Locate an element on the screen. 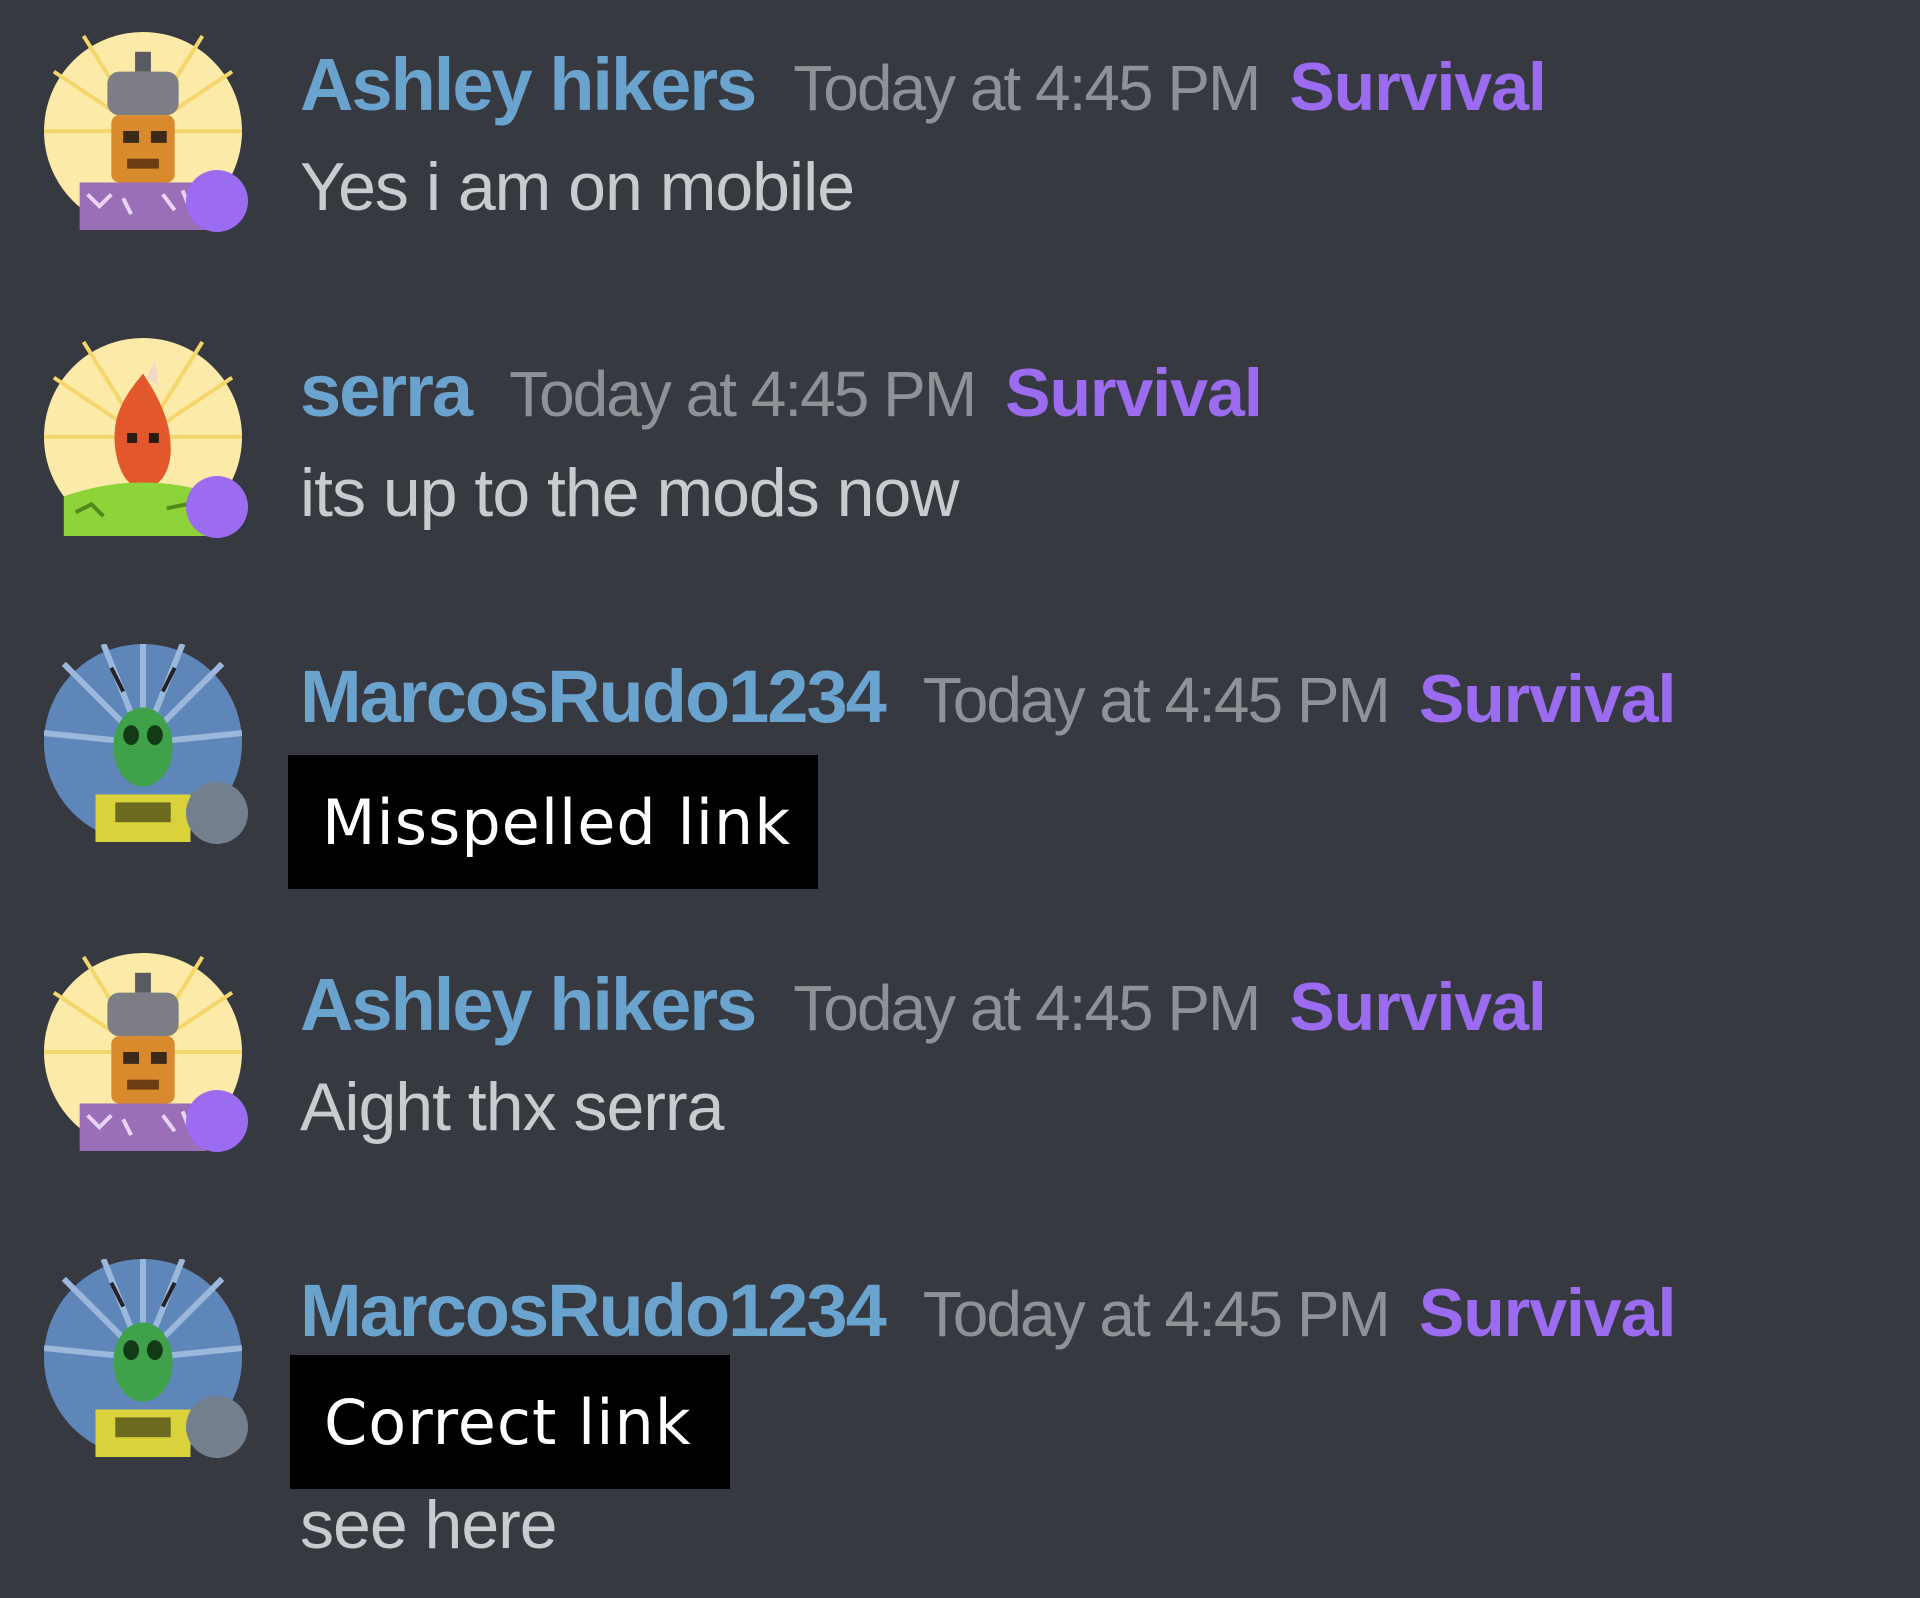 The height and width of the screenshot is (1598, 1920). message-text: see here is located at coordinates (429, 1525).